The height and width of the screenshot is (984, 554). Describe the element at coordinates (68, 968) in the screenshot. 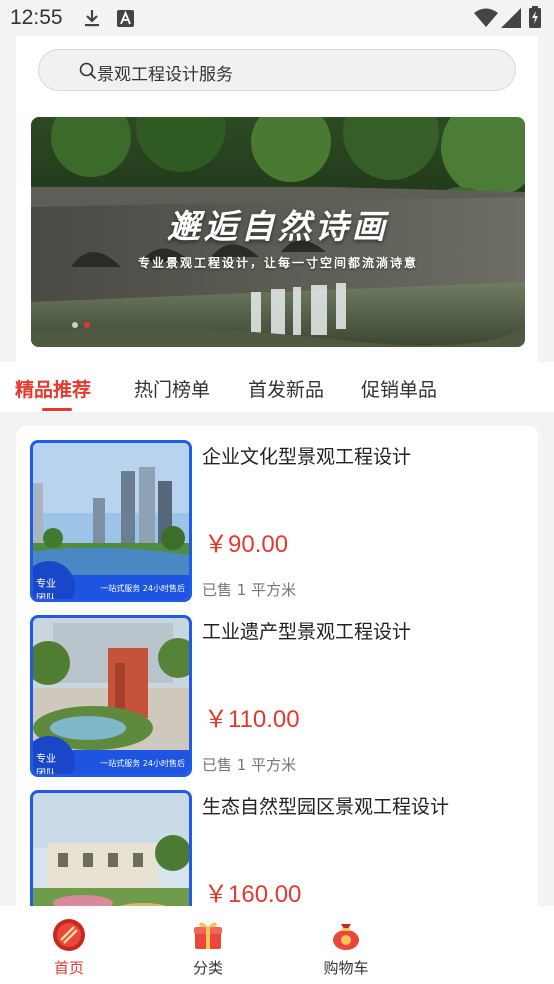

I see `nav-home-label: 首页` at that location.